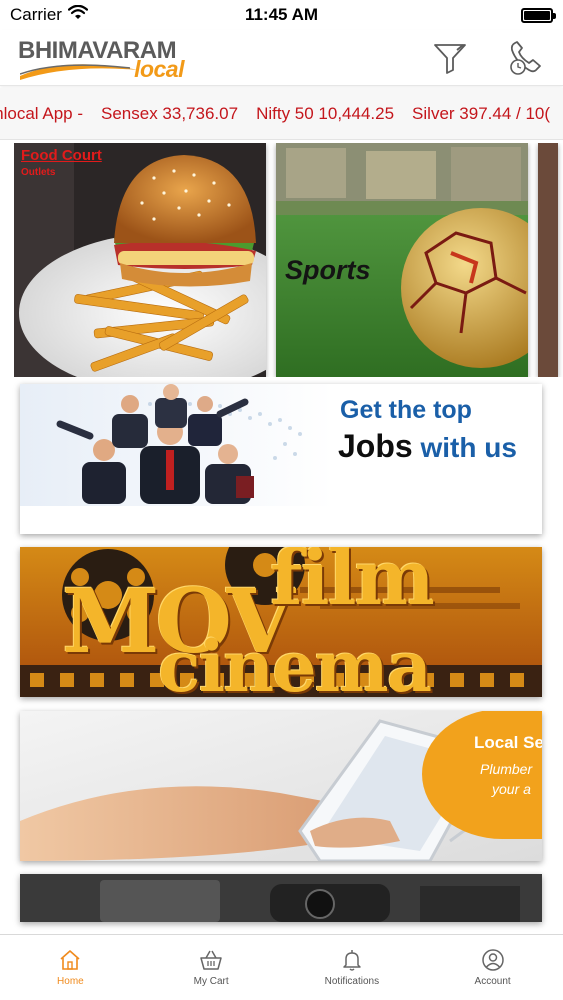 The width and height of the screenshot is (563, 1000). What do you see at coordinates (41, 113) in the screenshot?
I see `ticker-item: amlocal App -` at bounding box center [41, 113].